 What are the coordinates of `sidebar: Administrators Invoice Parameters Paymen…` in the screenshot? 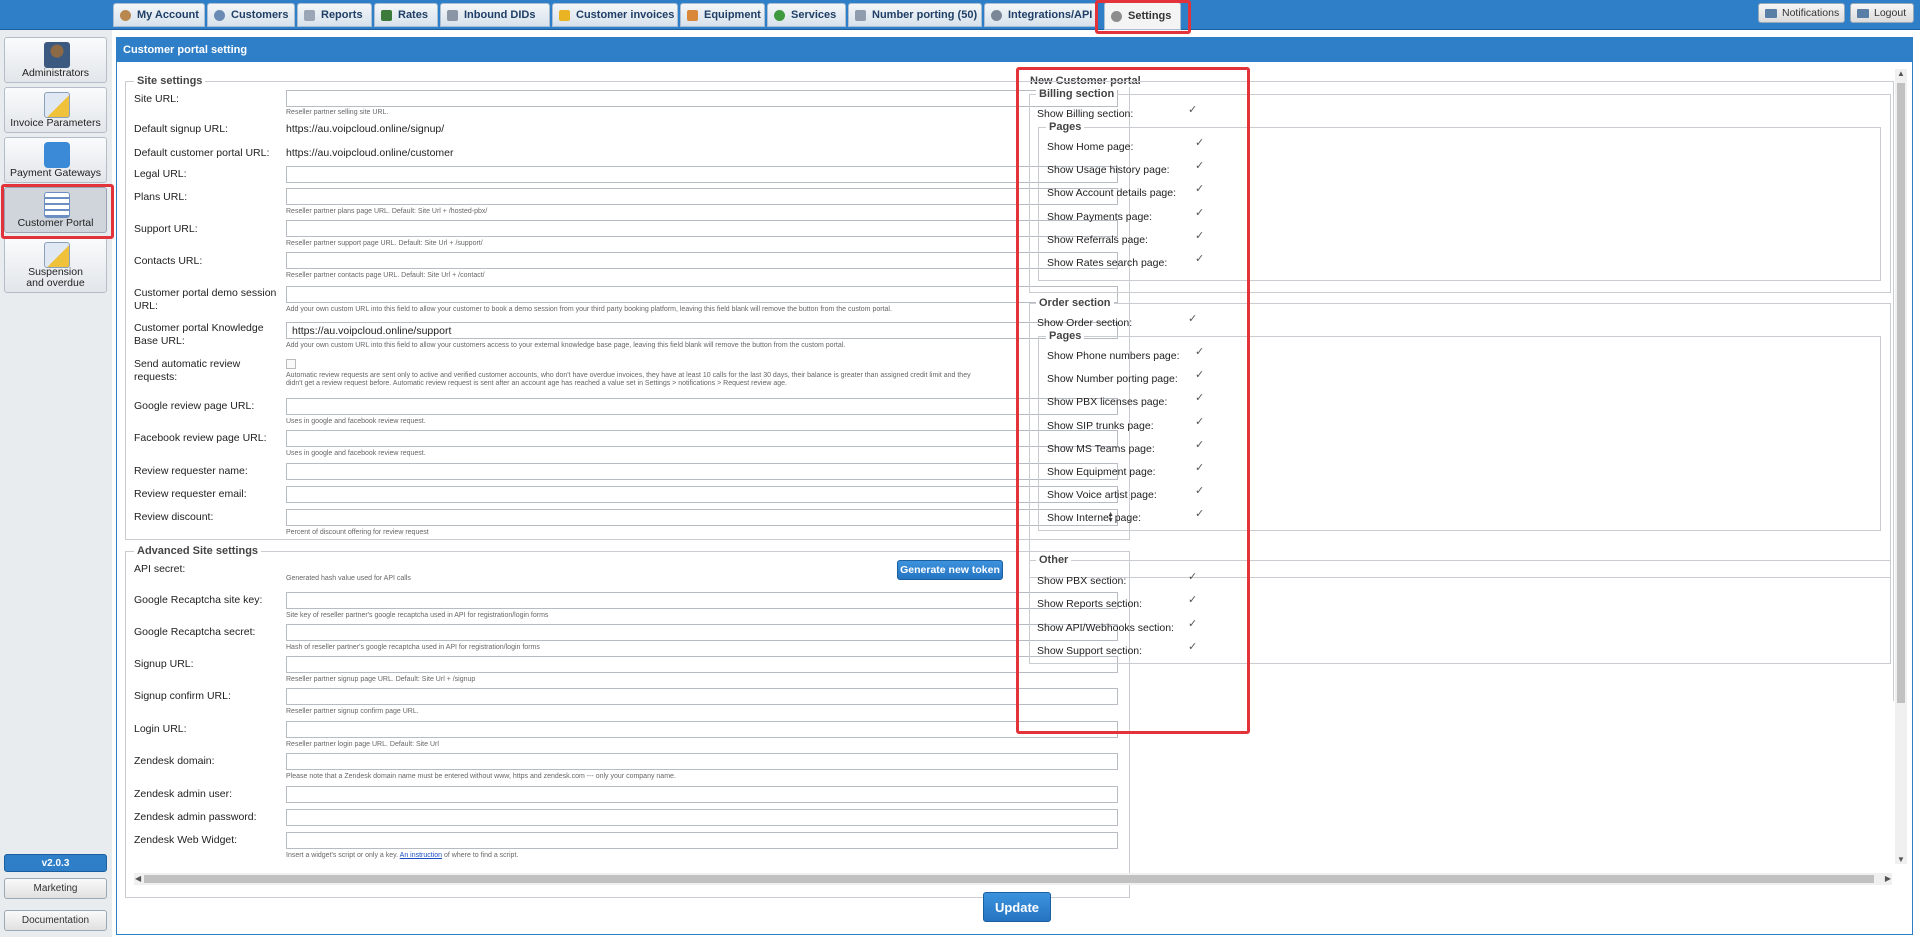 It's located at (56, 483).